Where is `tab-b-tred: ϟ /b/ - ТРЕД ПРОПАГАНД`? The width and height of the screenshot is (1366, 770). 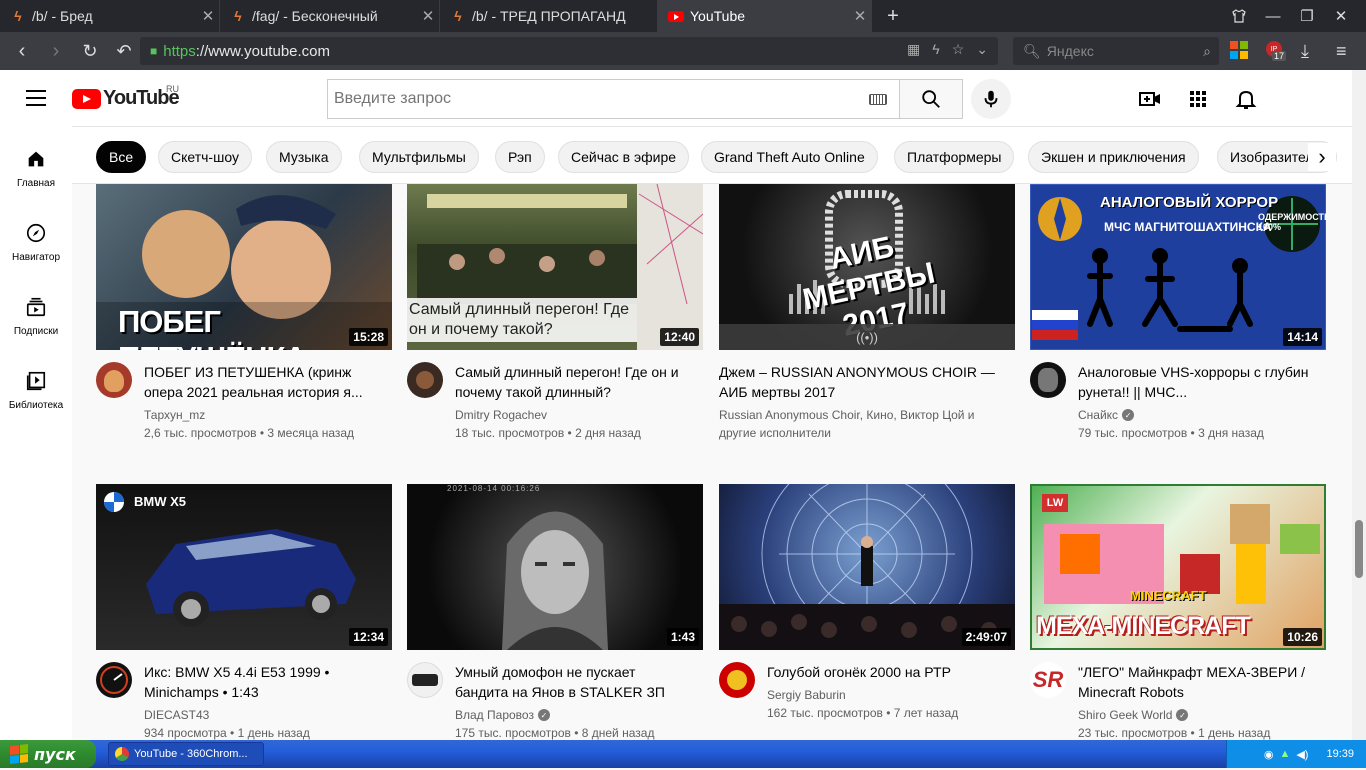 tab-b-tred: ϟ /b/ - ТРЕД ПРОПАГАНД is located at coordinates (549, 16).